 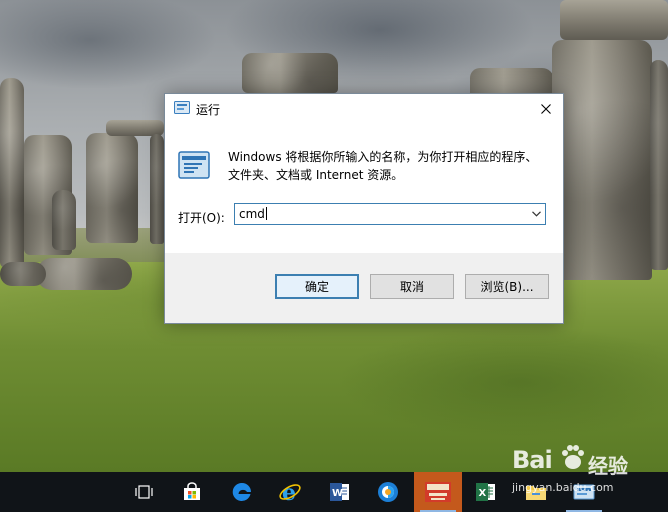 I want to click on svg-text: W, so click(x=337, y=493).